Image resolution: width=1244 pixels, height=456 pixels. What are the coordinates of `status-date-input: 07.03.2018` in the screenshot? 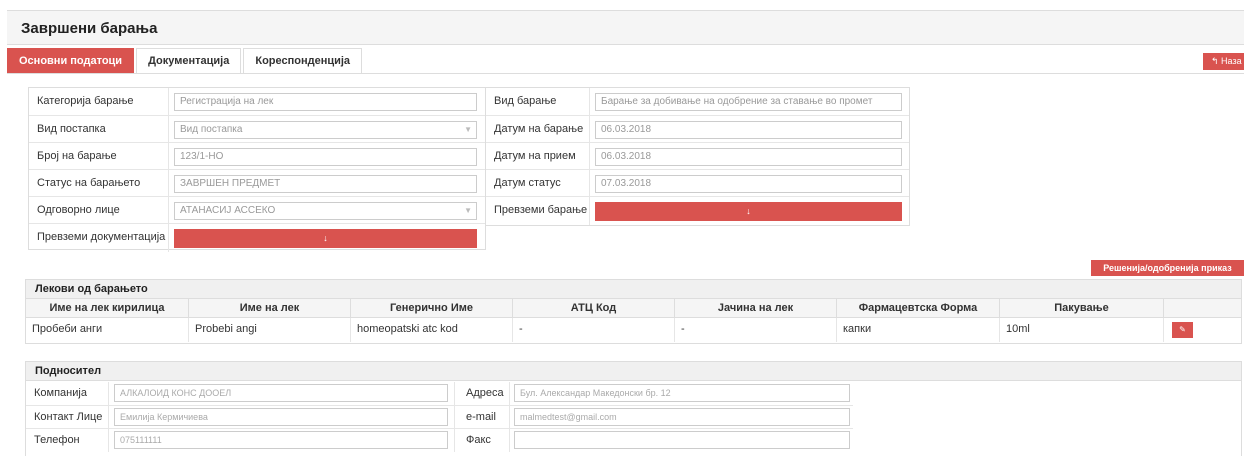 It's located at (748, 184).